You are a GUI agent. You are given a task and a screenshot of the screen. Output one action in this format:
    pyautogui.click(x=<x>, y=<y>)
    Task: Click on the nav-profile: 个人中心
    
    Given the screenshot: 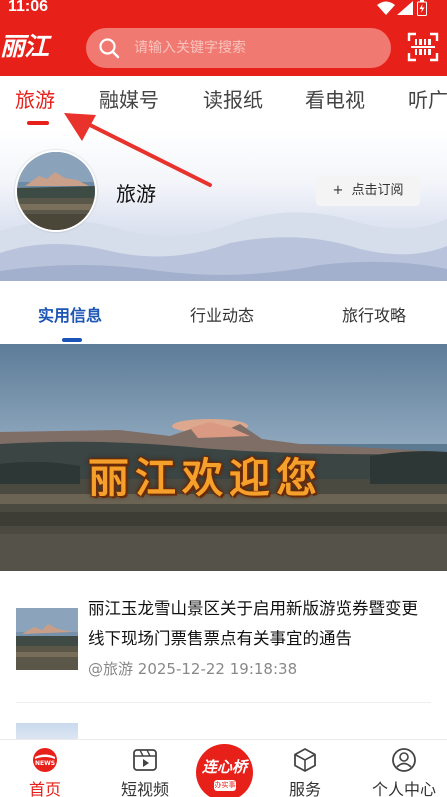 What is the action you would take?
    pyautogui.click(x=404, y=768)
    